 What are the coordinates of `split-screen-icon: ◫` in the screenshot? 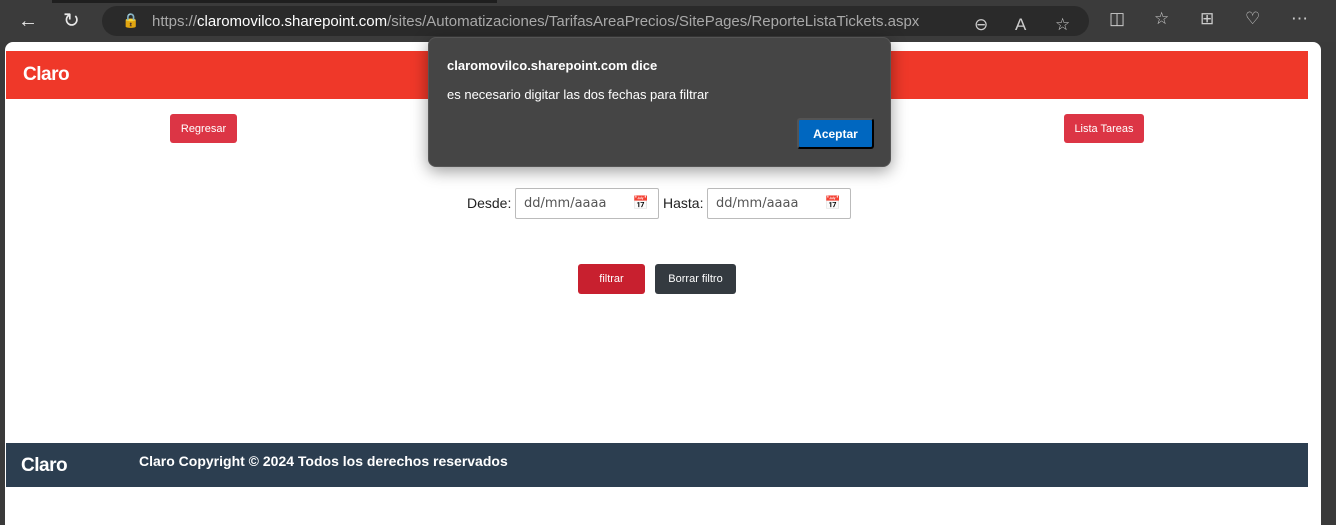 It's located at (1117, 19).